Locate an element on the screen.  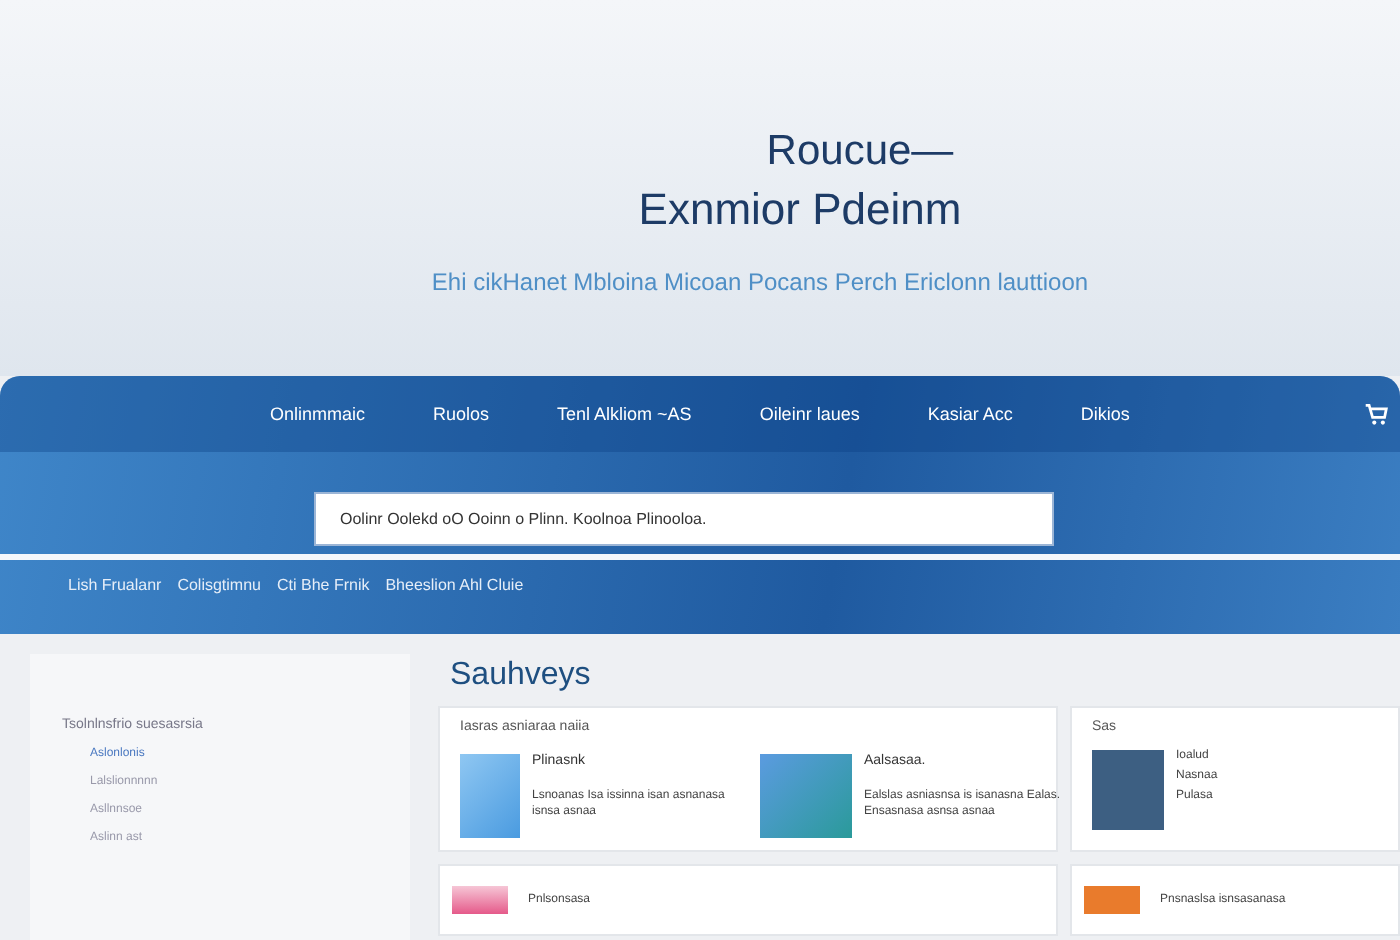
section-title: Sauhveys is located at coordinates (521, 676).